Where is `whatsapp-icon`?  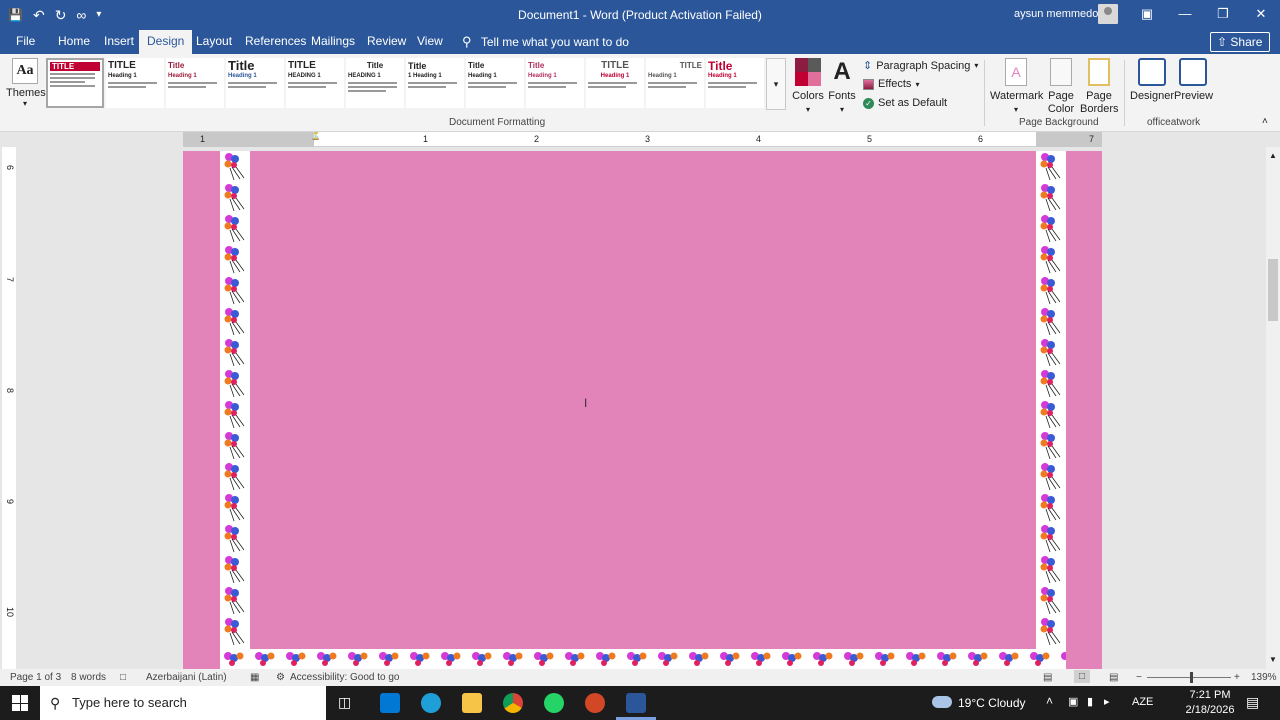 whatsapp-icon is located at coordinates (554, 703).